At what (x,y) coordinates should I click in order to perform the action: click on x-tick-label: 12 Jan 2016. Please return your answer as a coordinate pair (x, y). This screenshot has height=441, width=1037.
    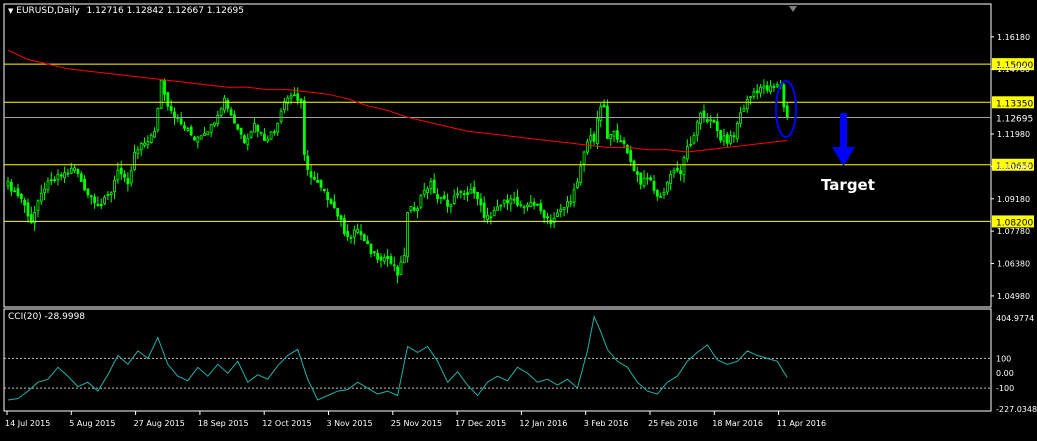
    Looking at the image, I should click on (543, 423).